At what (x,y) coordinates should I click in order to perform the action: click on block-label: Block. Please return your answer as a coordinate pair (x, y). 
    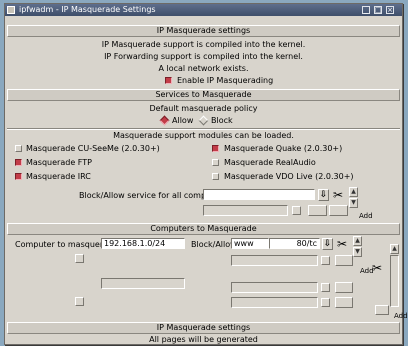
    Looking at the image, I should click on (222, 120).